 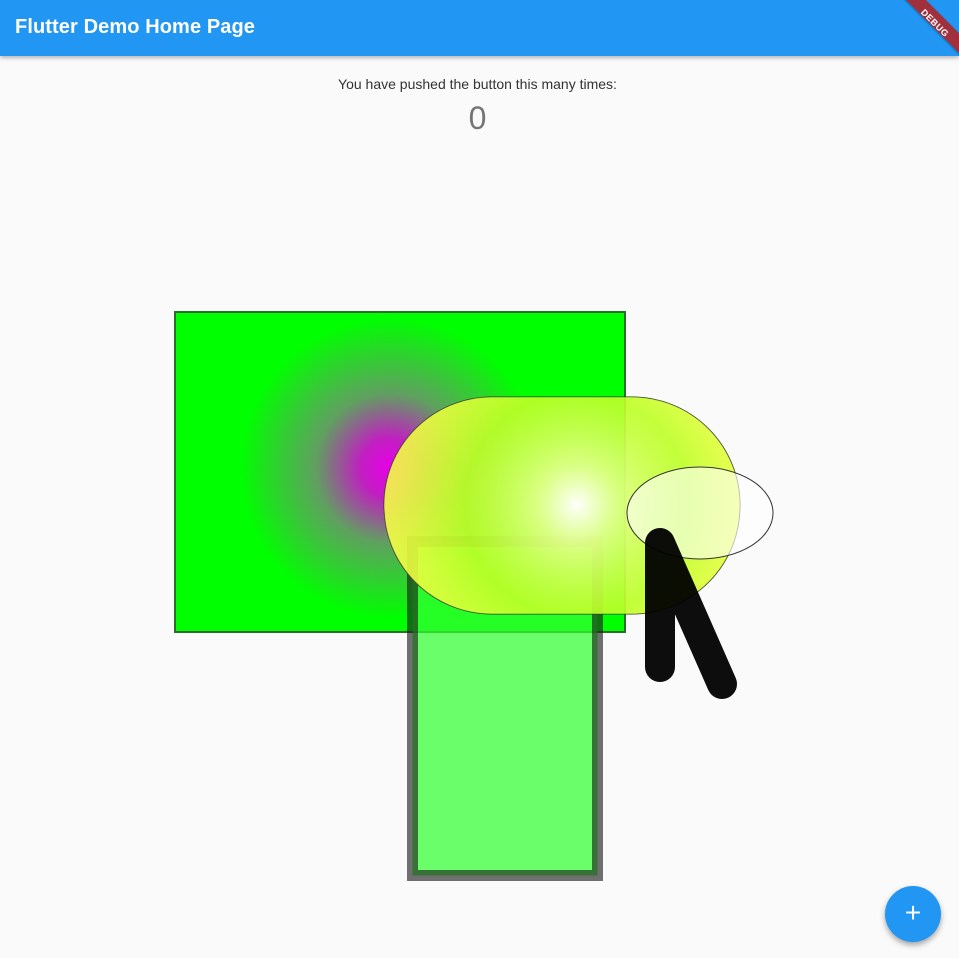 I want to click on debug-banner: DEBUG, so click(x=929, y=30).